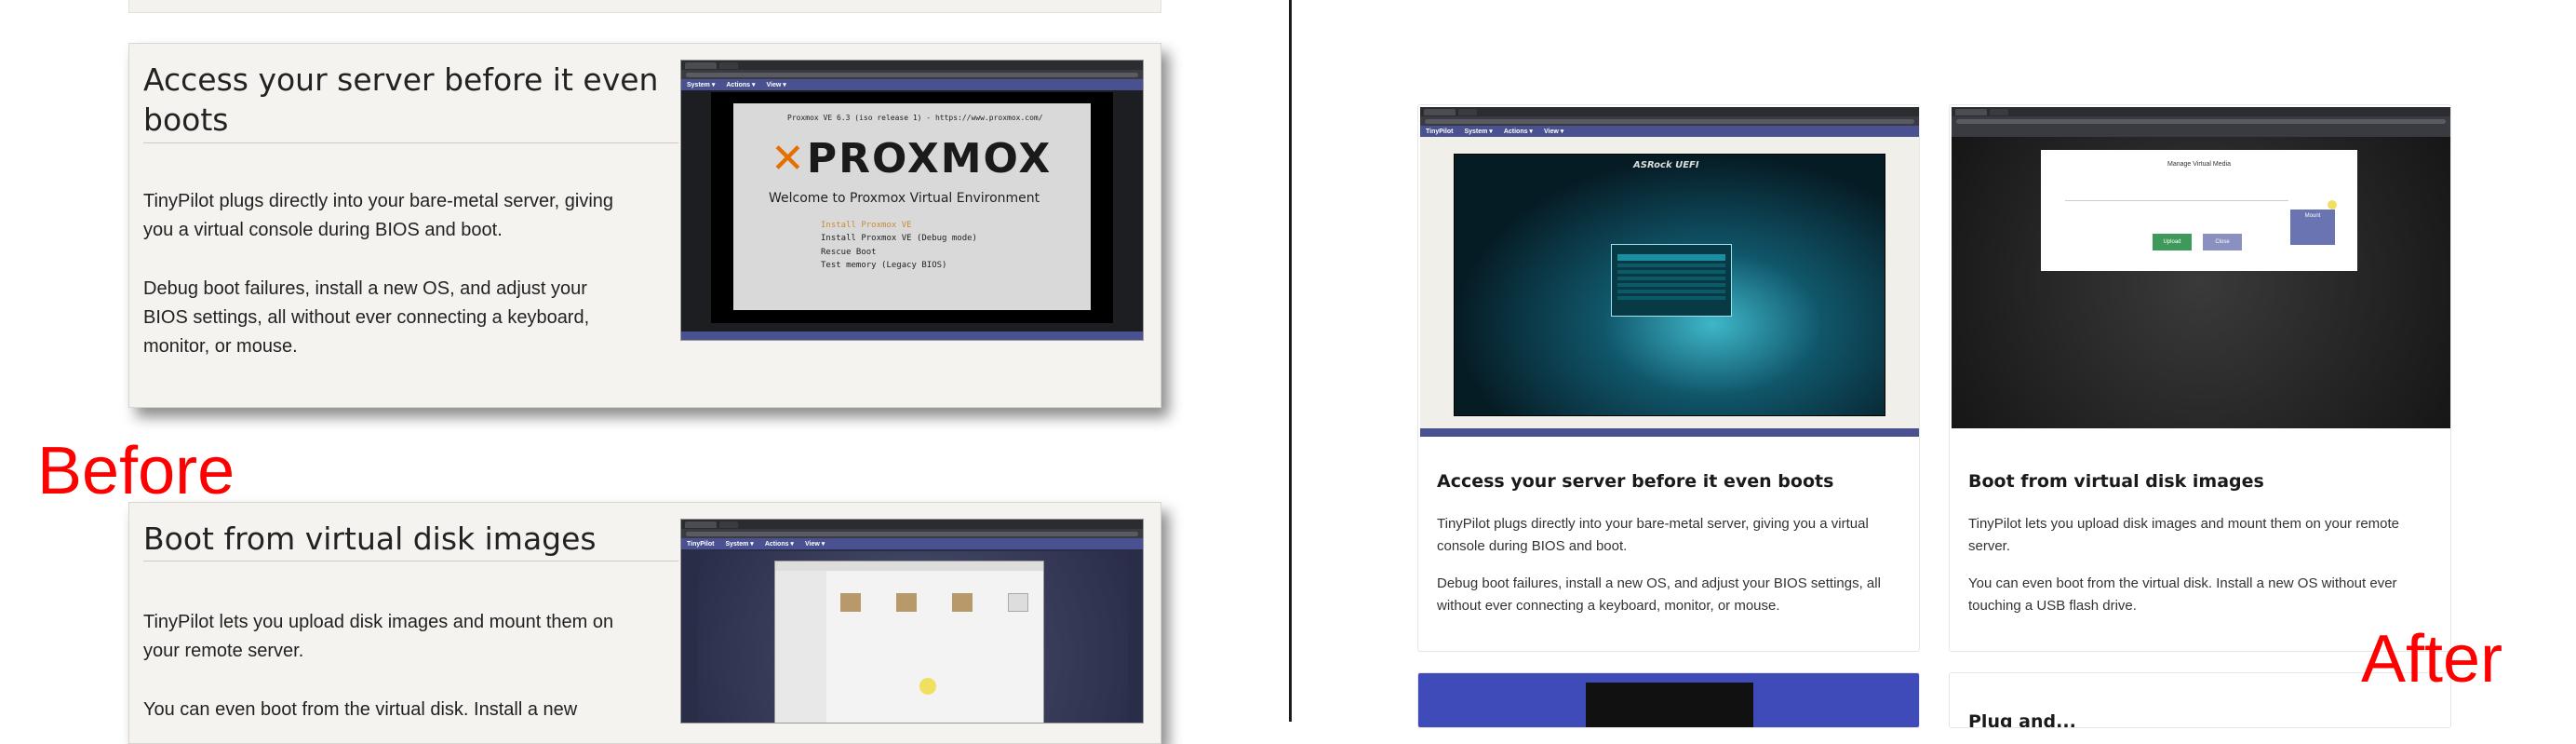  What do you see at coordinates (2432, 660) in the screenshot?
I see `after-label: After` at bounding box center [2432, 660].